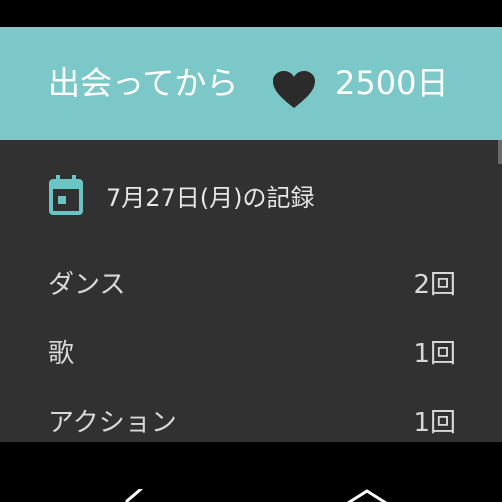 This screenshot has width=502, height=502. I want to click on list-item: 歌 1回, so click(252, 351).